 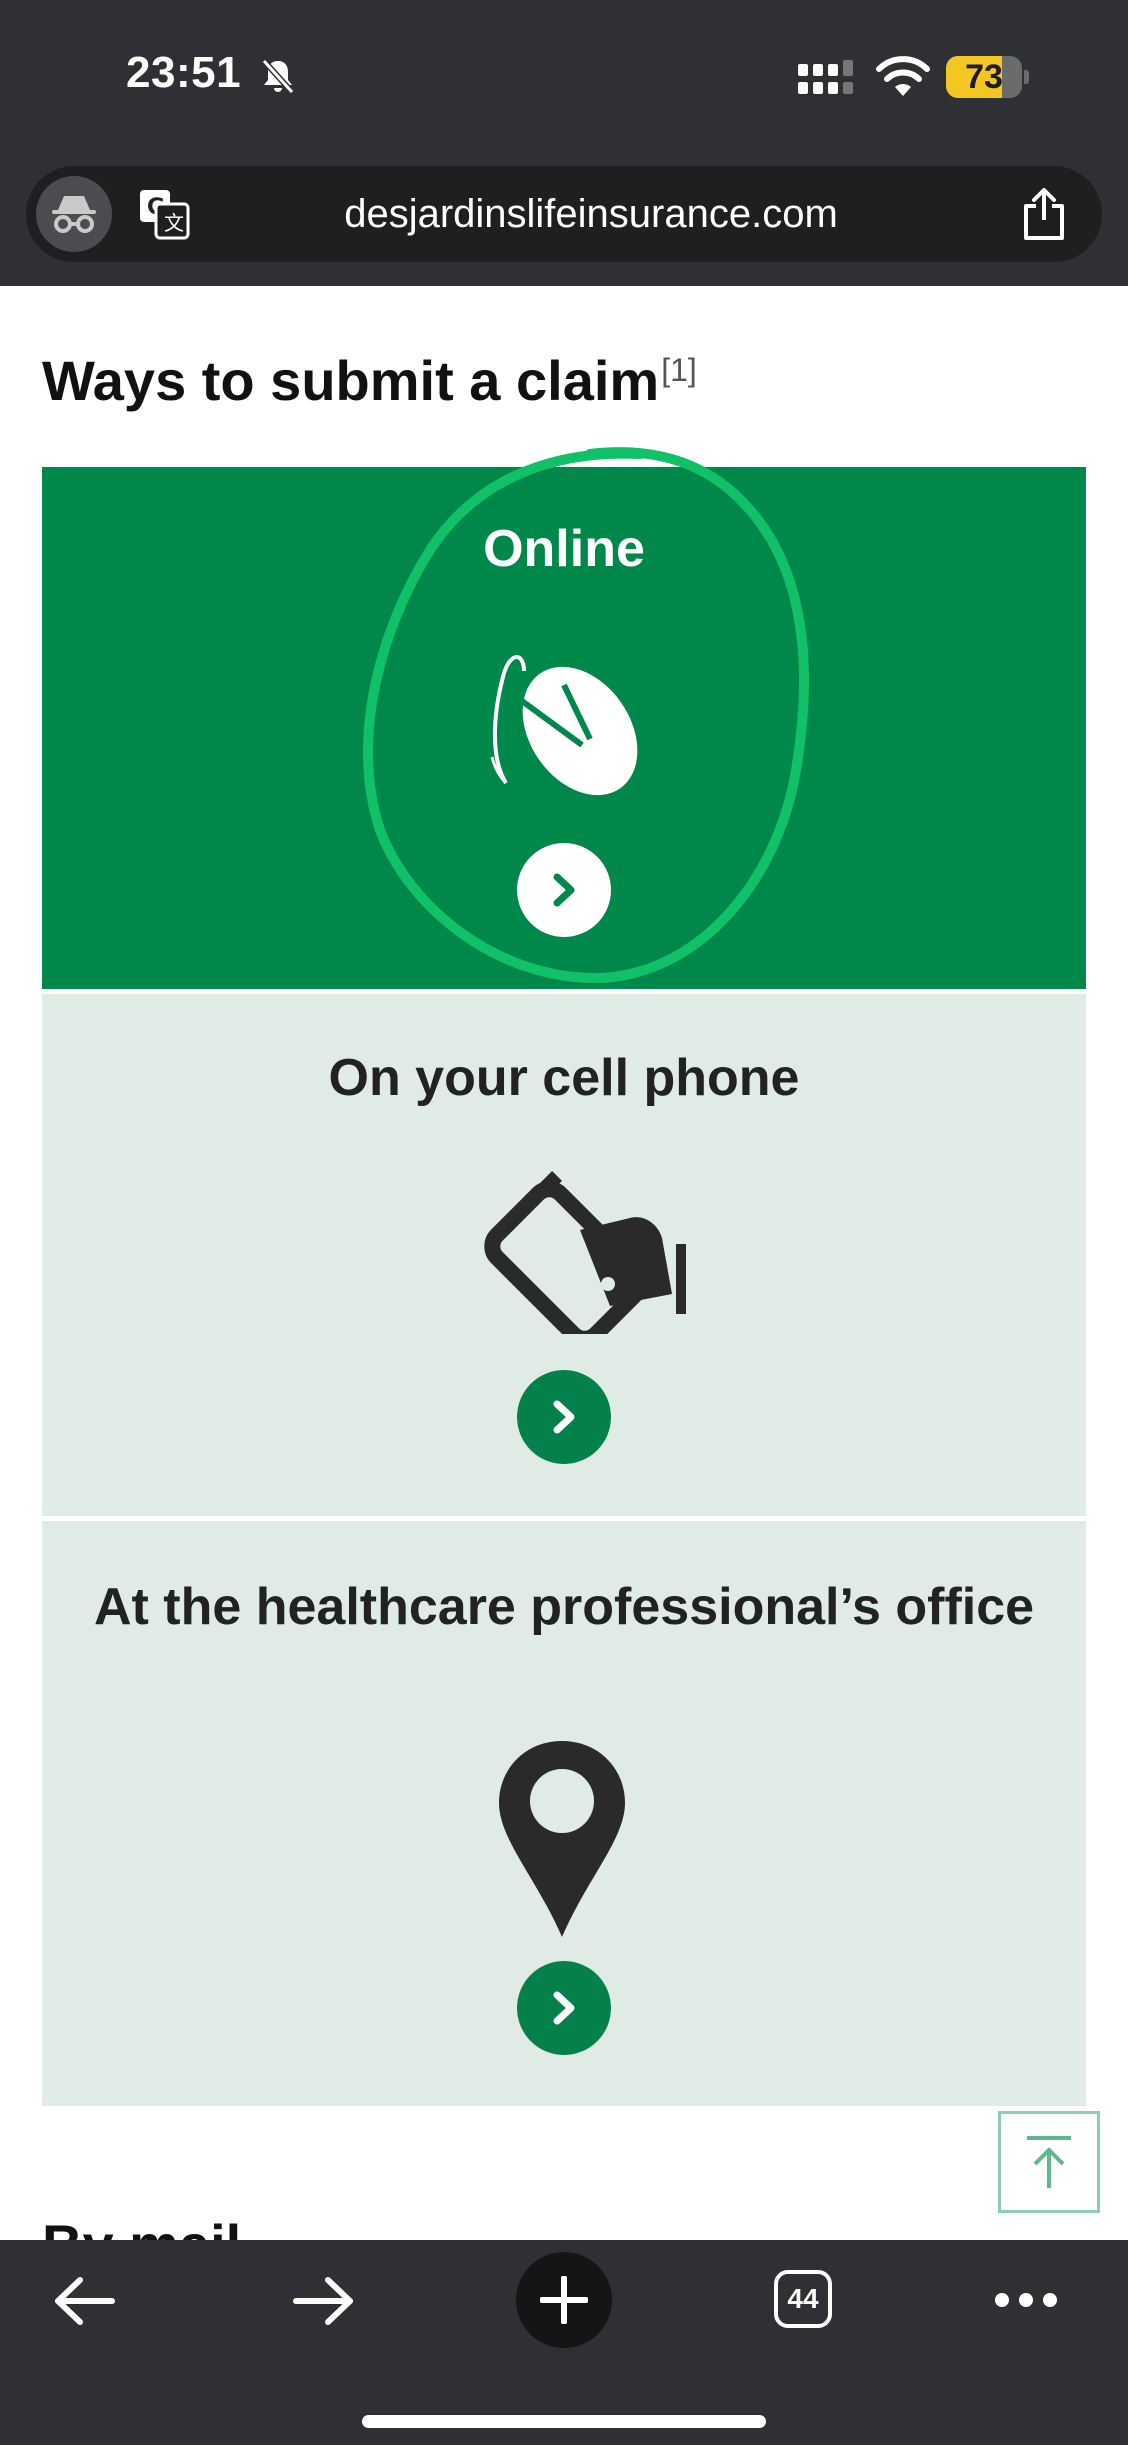 I want to click on status-bar: 23:51 73, so click(x=564, y=75).